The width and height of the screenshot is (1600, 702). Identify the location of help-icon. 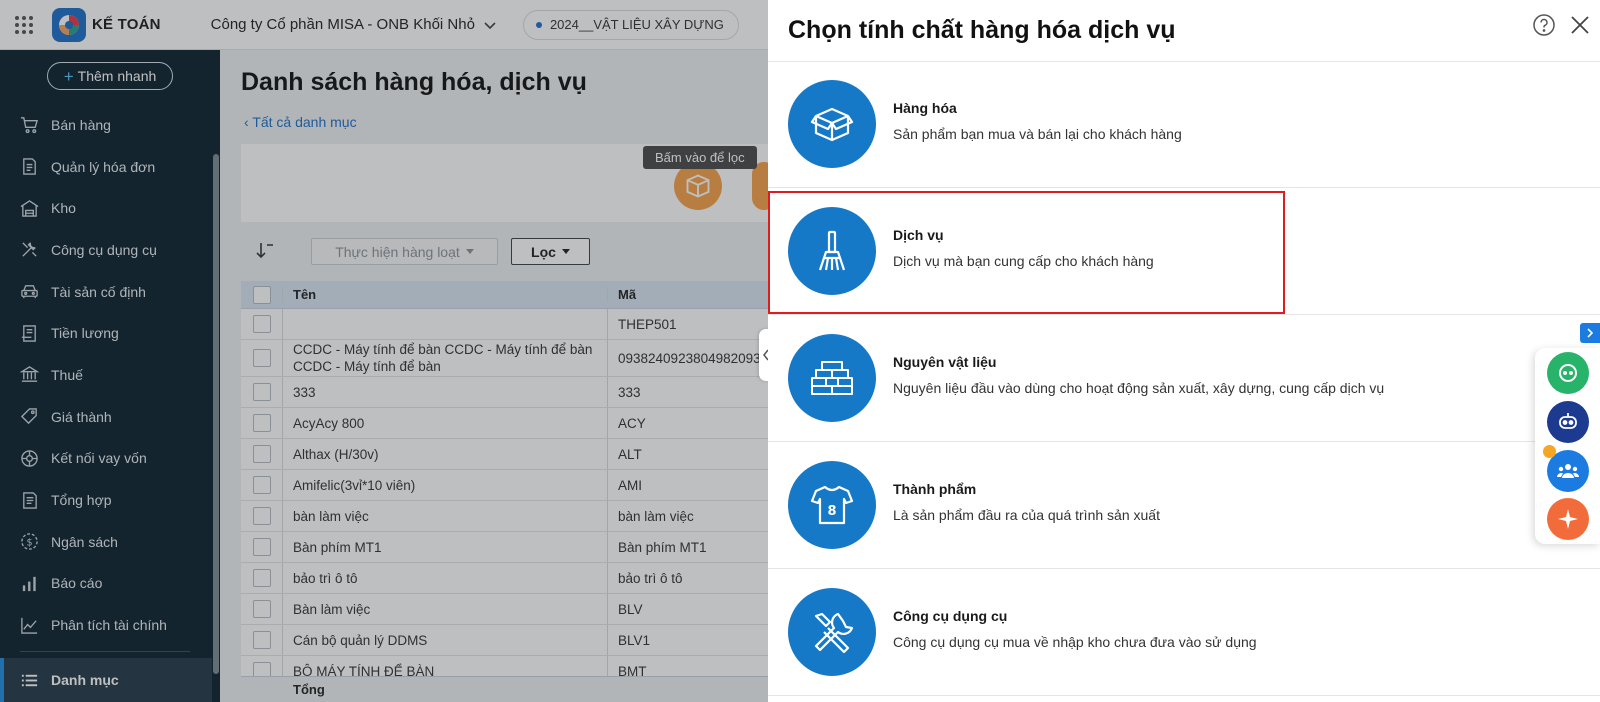
(1544, 25).